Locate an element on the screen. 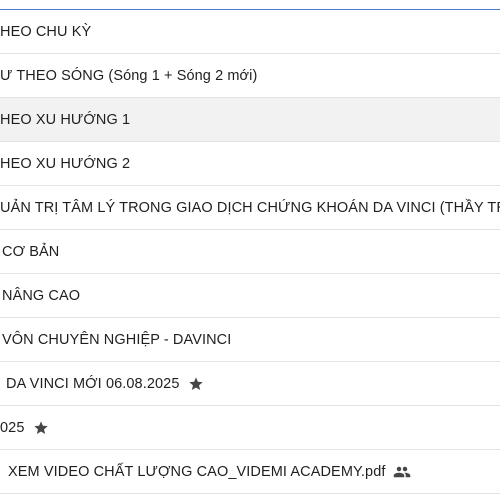 The width and height of the screenshot is (500, 500). list-item-label: HEO CHU KỲ is located at coordinates (46, 31).